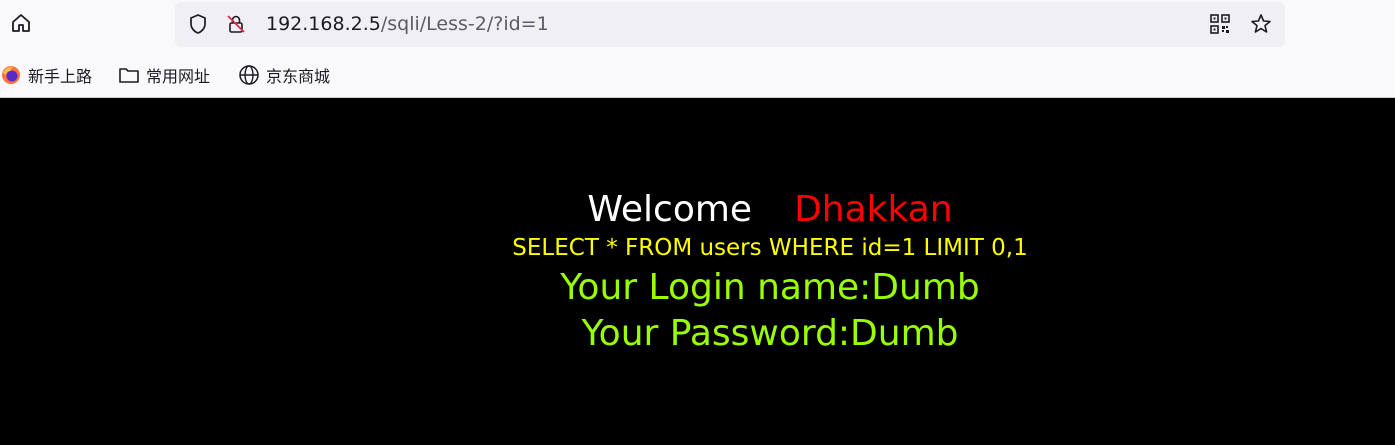 The width and height of the screenshot is (1395, 445). I want to click on bookmark-jd-mall: 京东商城, so click(284, 75).